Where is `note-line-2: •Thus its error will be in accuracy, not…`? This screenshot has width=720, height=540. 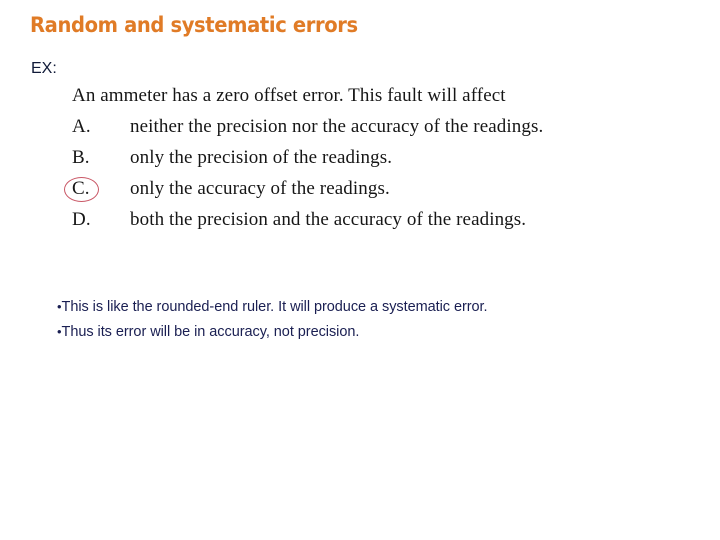
note-line-2: •Thus its error will be in accuracy, not… is located at coordinates (272, 331).